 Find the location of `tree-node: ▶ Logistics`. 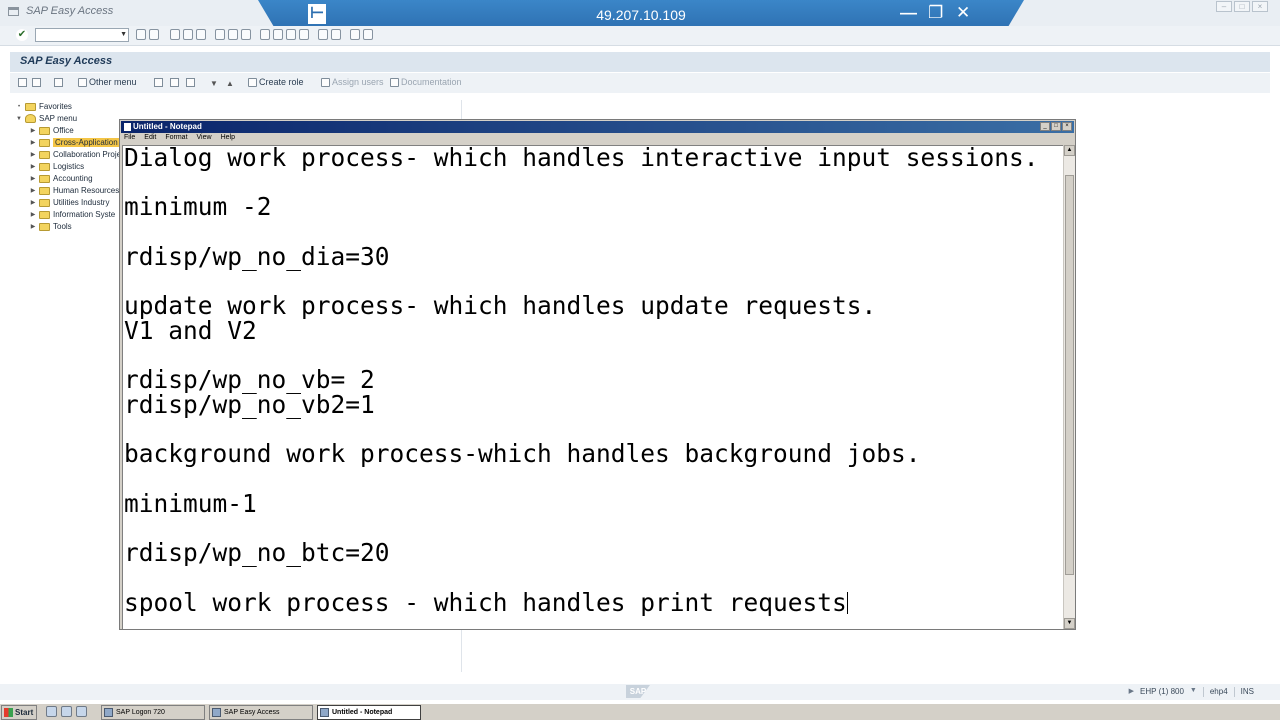

tree-node: ▶ Logistics is located at coordinates (57, 166).